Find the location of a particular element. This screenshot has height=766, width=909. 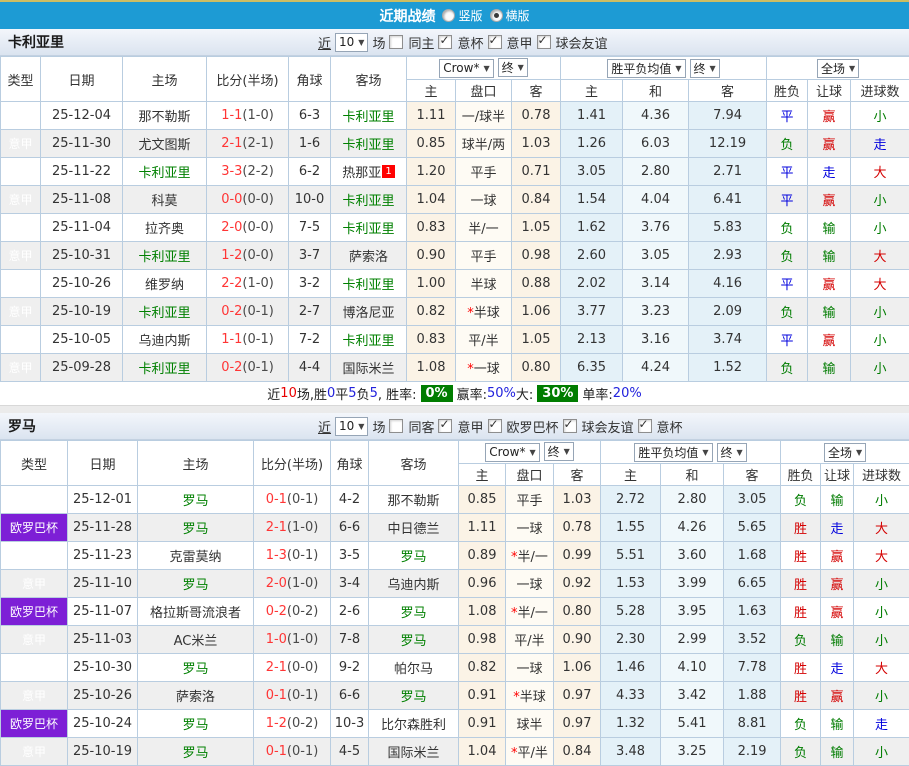

away-team-cell: 热那亚1 is located at coordinates (369, 172).